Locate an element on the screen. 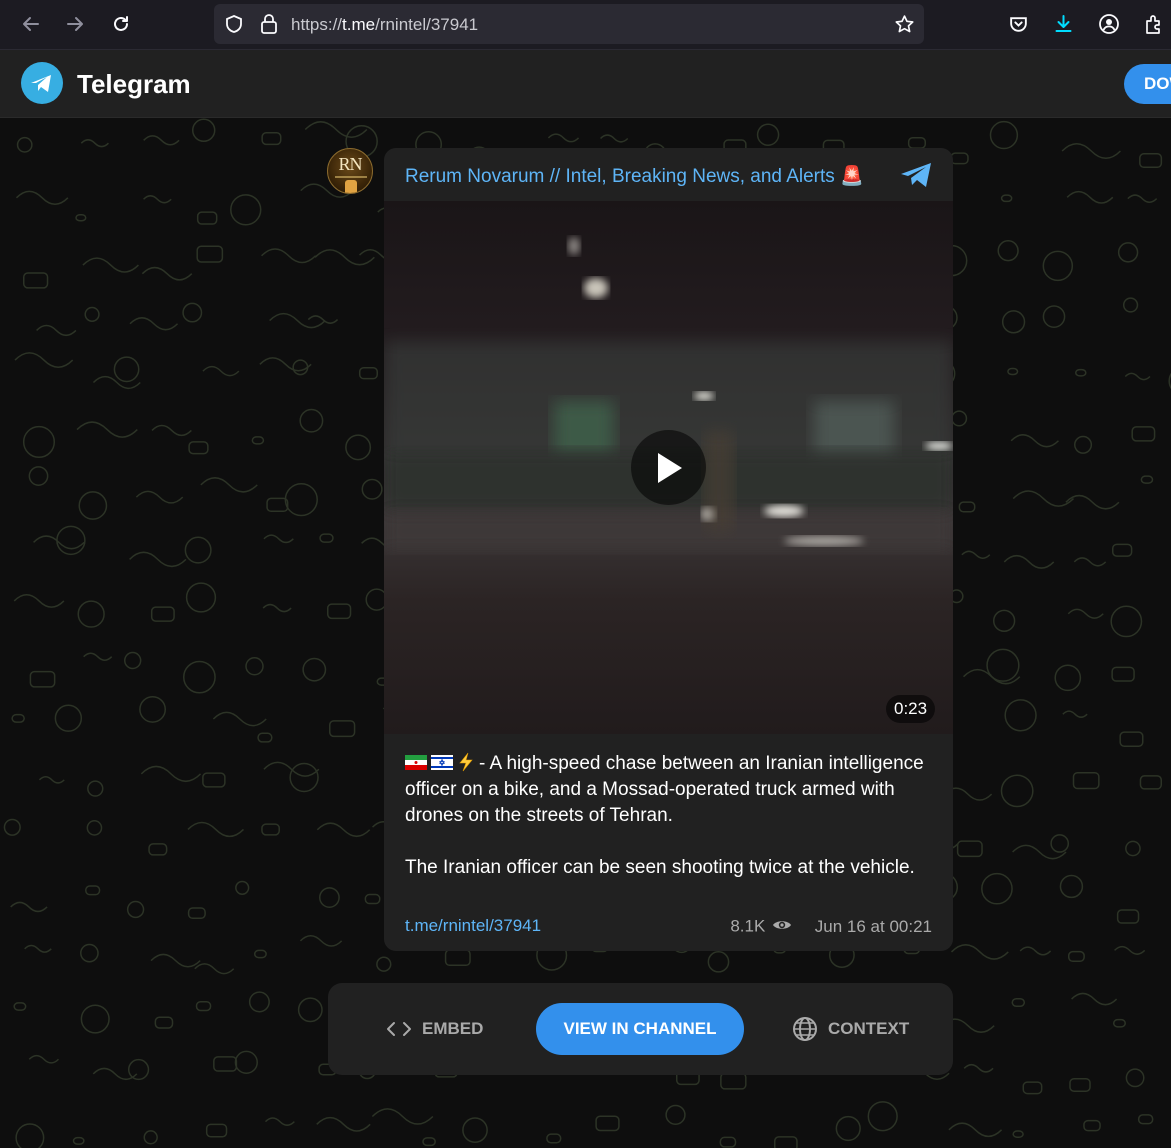 Image resolution: width=1171 pixels, height=1148 pixels. view-in-channel-button: VIEW IN CHANNEL is located at coordinates (640, 1029).